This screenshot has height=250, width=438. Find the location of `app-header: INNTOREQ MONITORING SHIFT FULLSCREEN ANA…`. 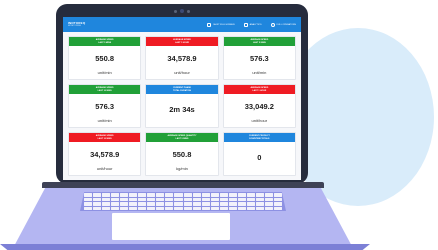

app-header: INNTOREQ MONITORING SHIFT FULLSCREEN ANA… is located at coordinates (182, 24).